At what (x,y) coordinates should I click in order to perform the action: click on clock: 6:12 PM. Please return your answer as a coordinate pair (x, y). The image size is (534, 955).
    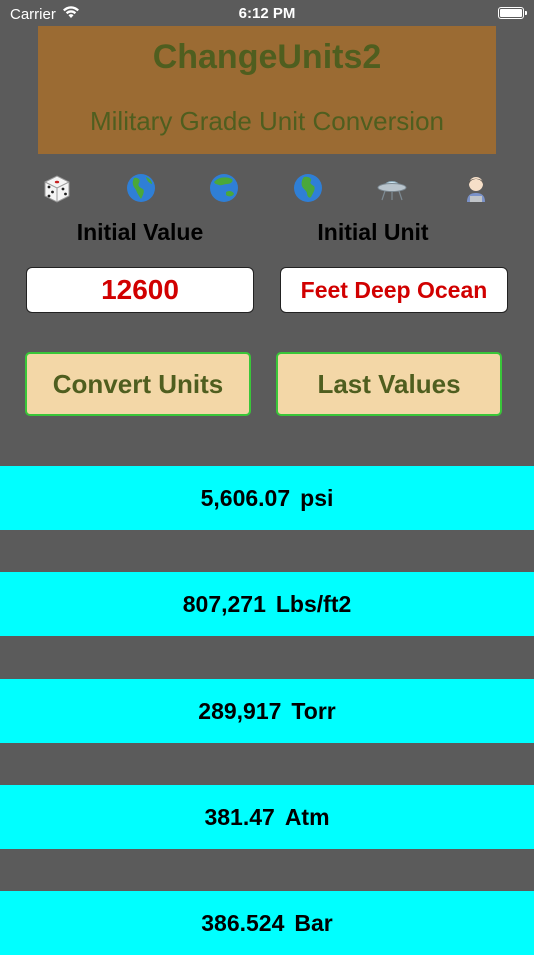
    Looking at the image, I should click on (267, 13).